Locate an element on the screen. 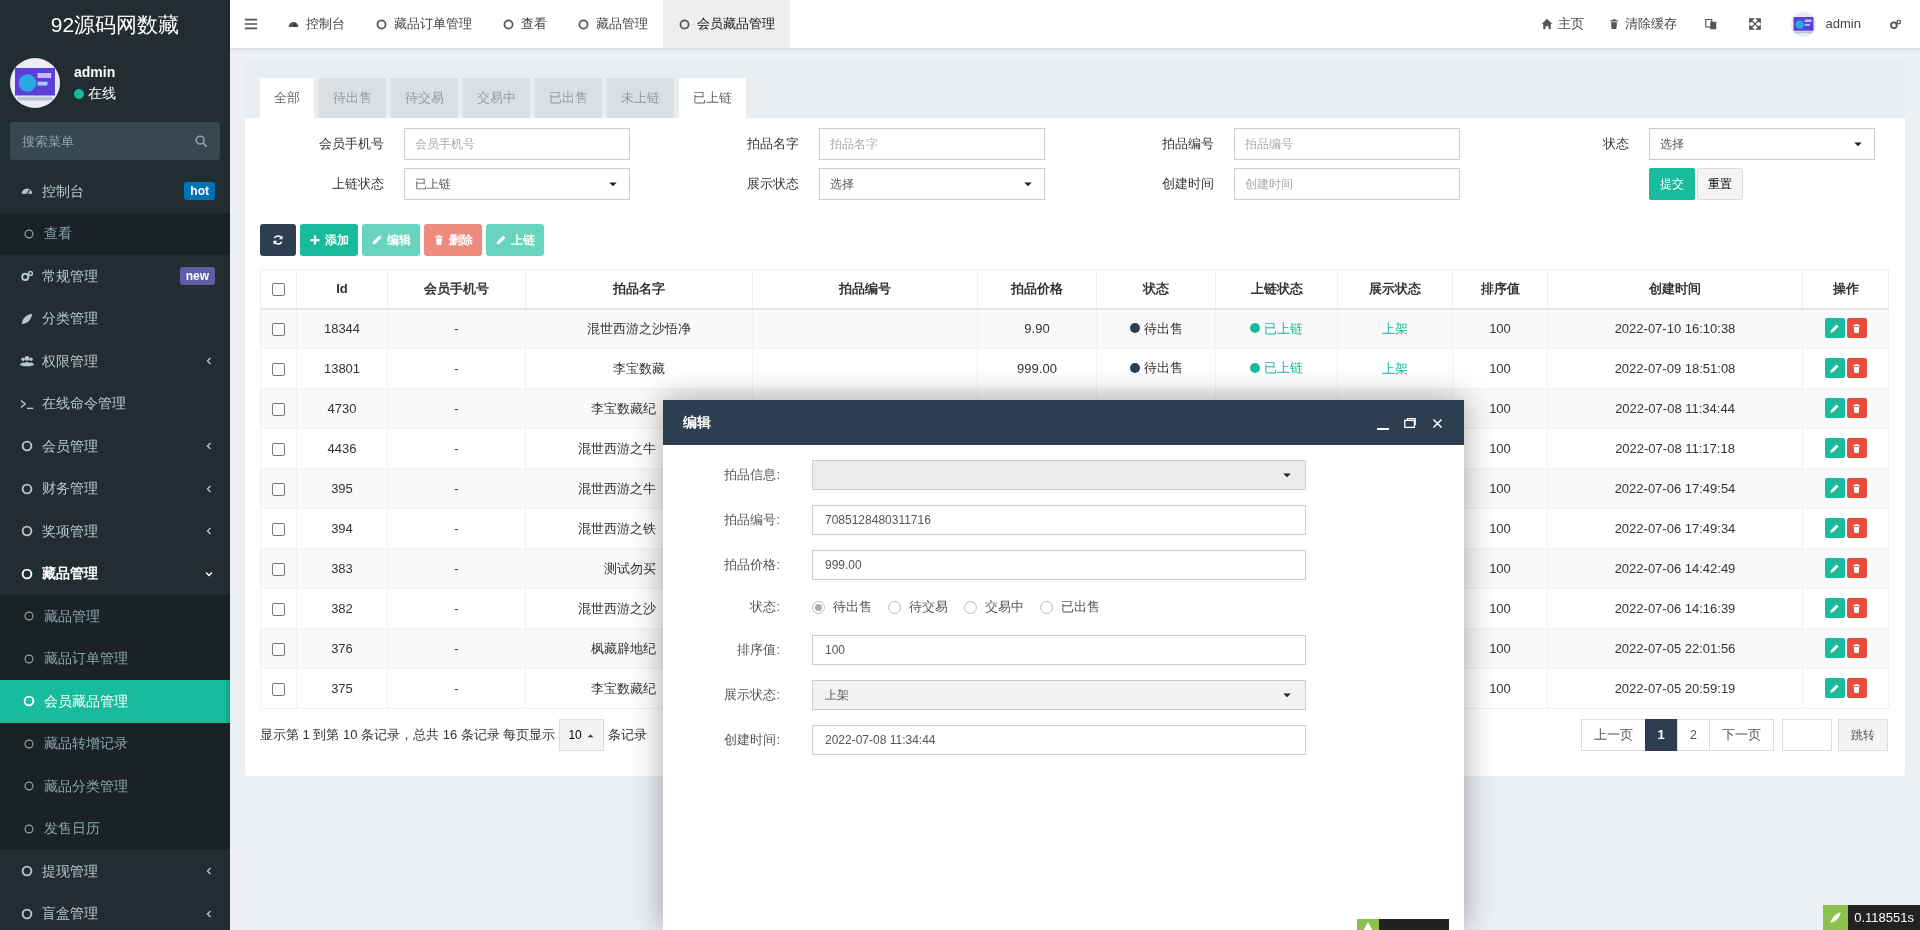 The width and height of the screenshot is (1920, 930). page-tab: 藏品管理 is located at coordinates (612, 24).